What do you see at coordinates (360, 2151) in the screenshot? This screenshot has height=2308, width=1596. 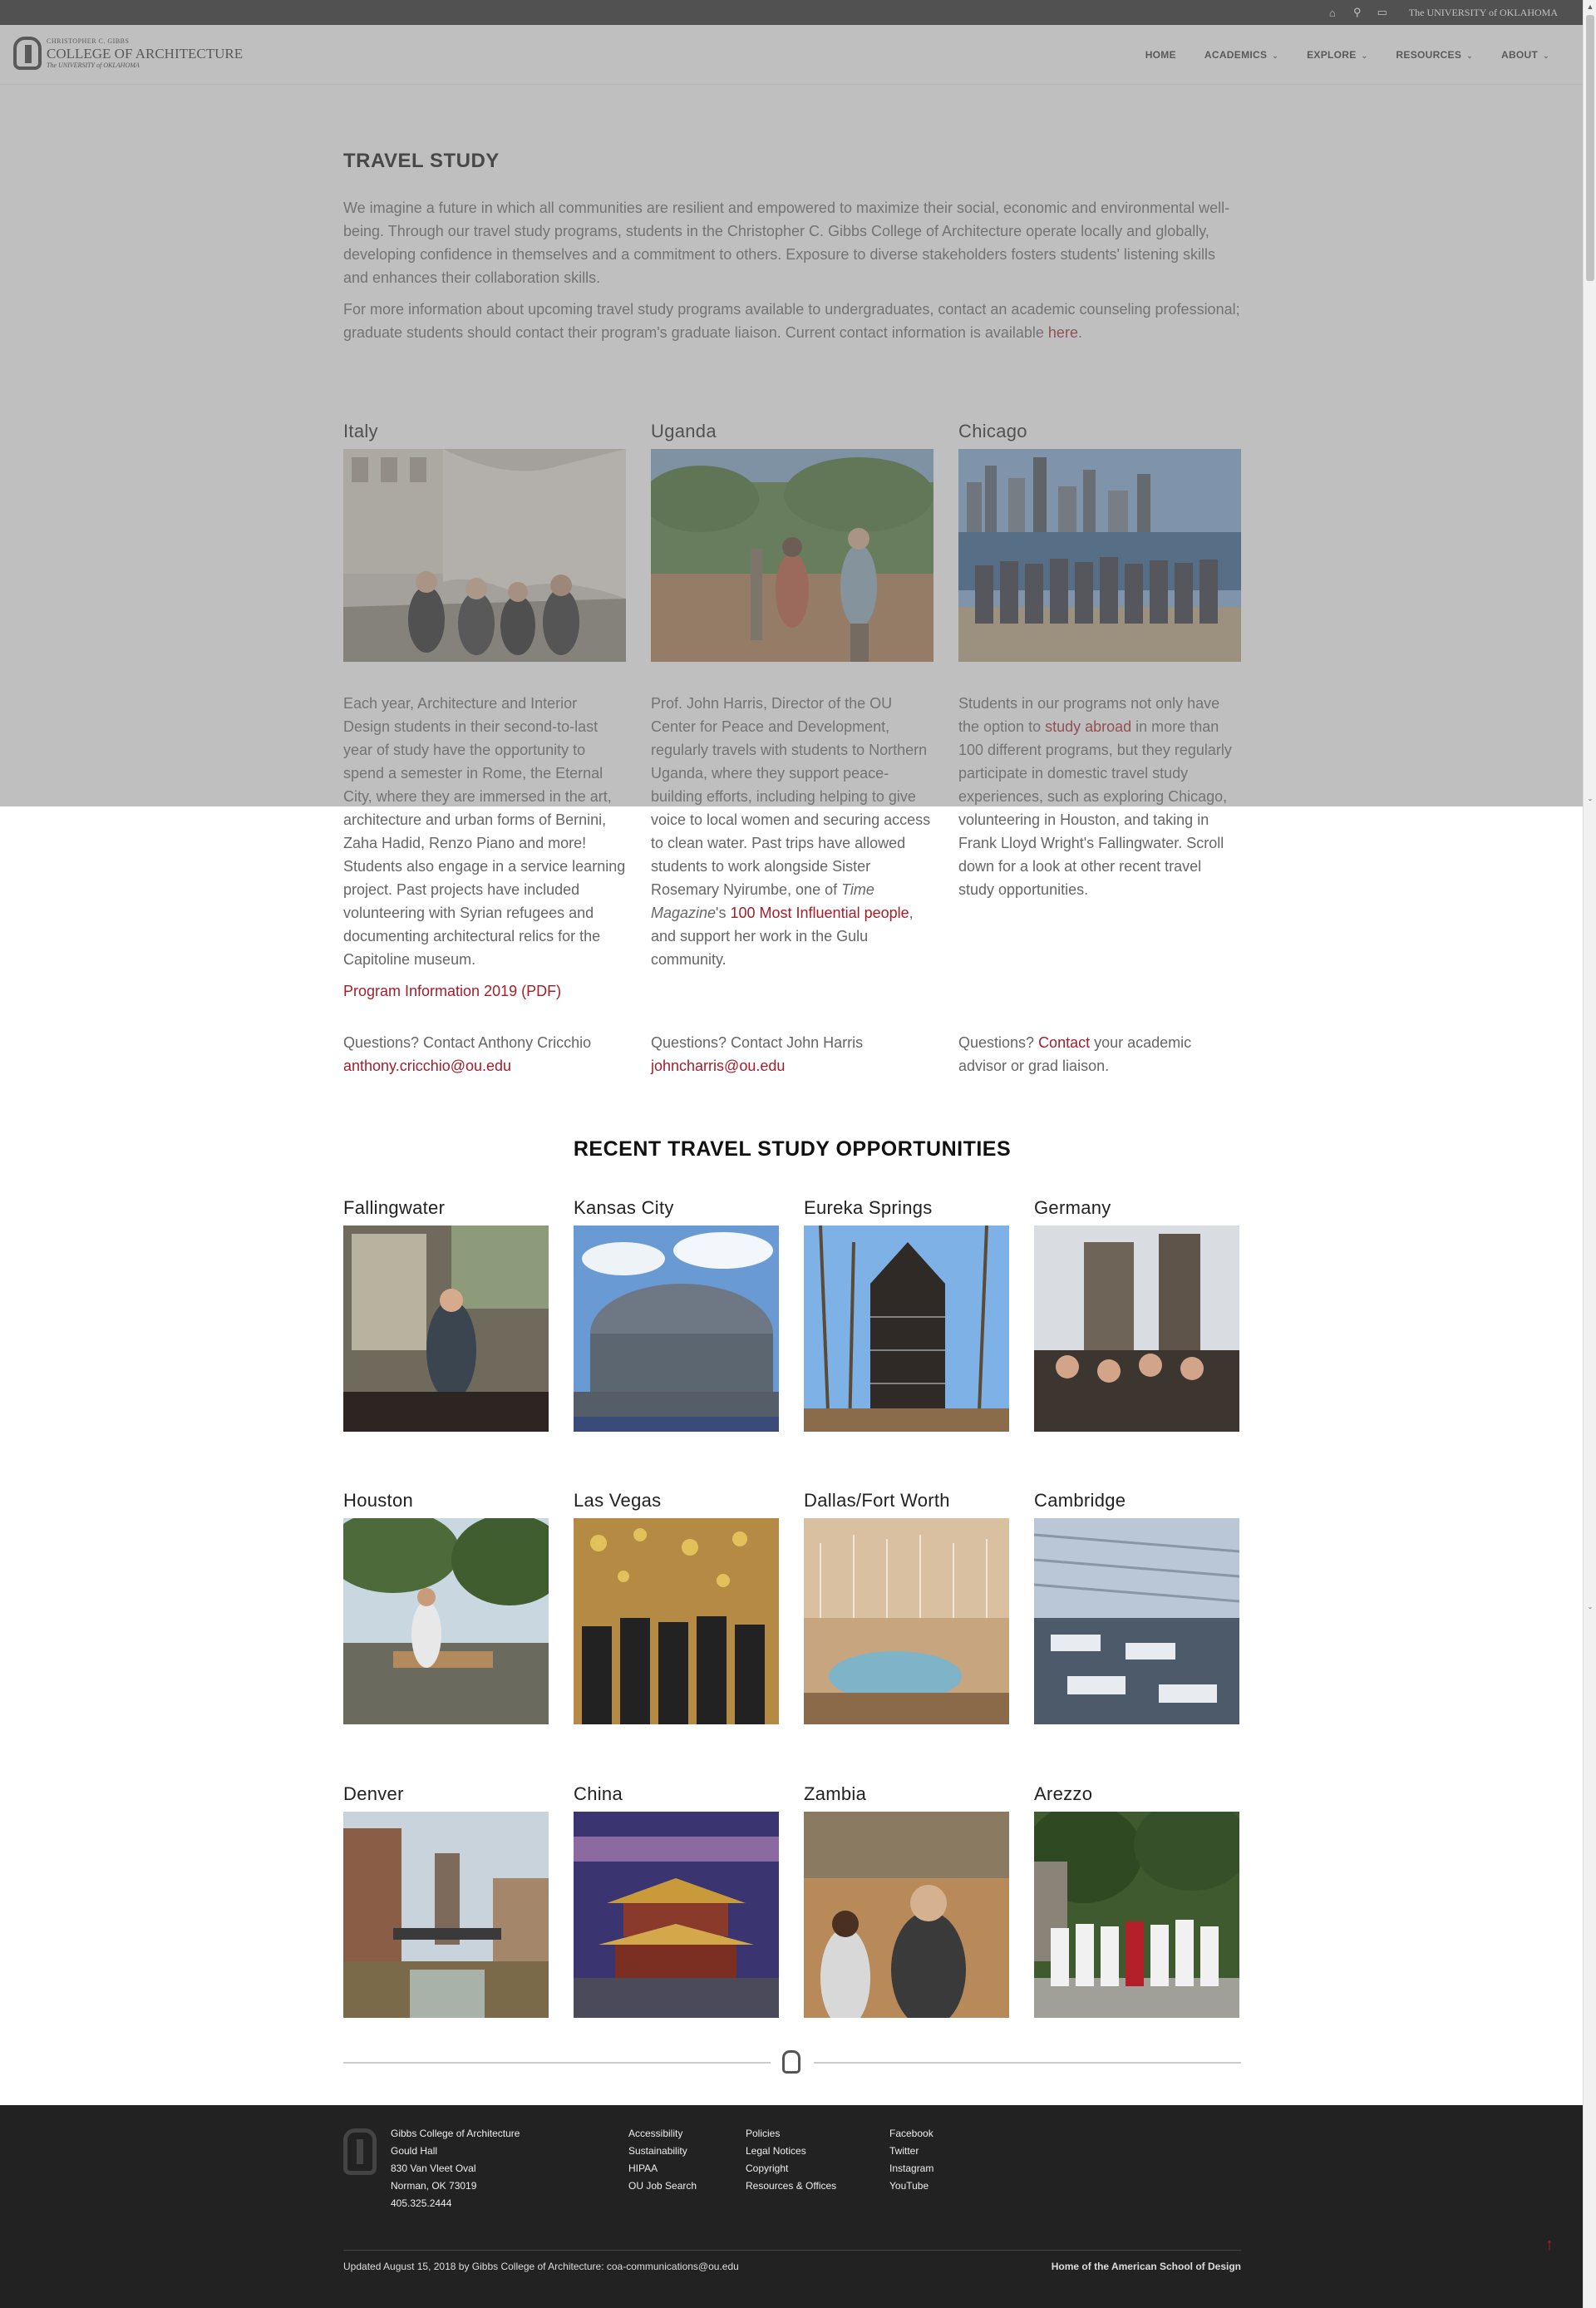 I see `ou-footer-logo-icon` at bounding box center [360, 2151].